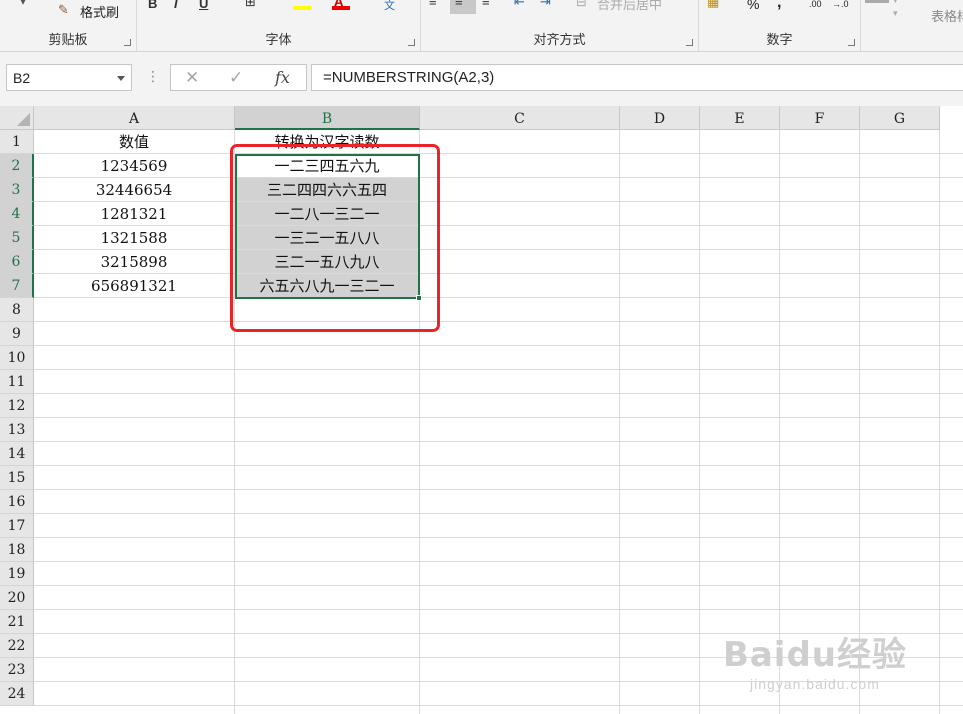 This screenshot has height=714, width=963. Describe the element at coordinates (637, 77) in the screenshot. I see `formula-input: =NUMBERSTRING(A2,3)` at that location.